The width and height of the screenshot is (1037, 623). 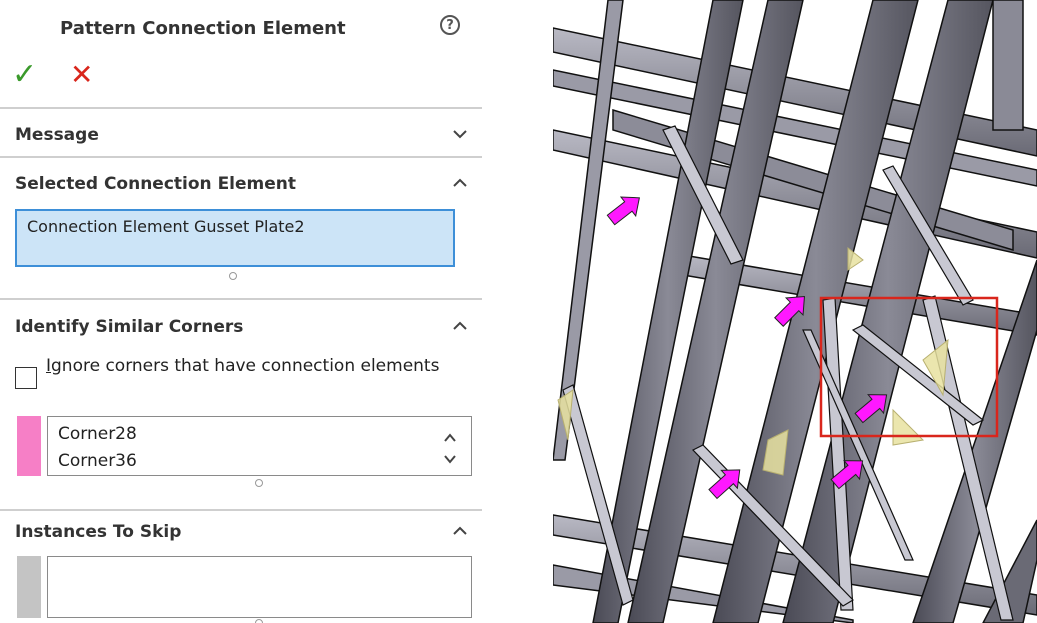 I want to click on chevron-down-icon, so click(x=460, y=134).